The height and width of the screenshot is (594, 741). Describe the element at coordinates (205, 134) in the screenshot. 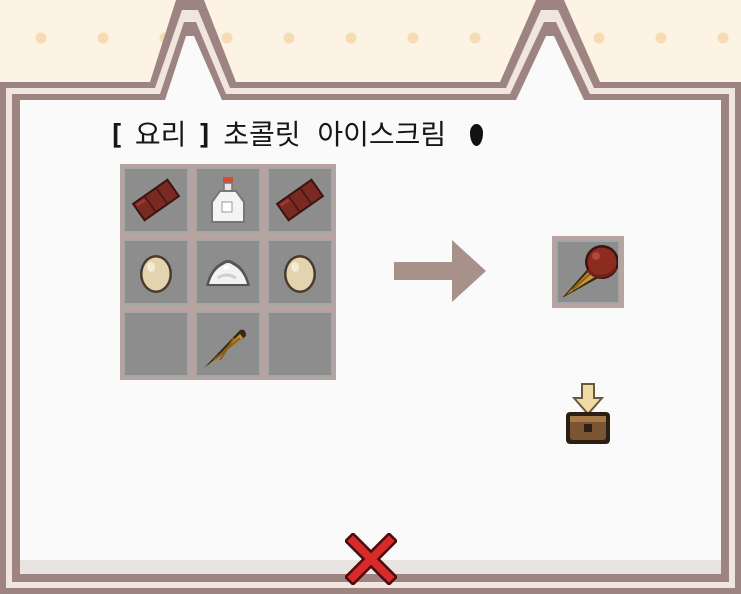

I see `bracket-close: ]` at that location.